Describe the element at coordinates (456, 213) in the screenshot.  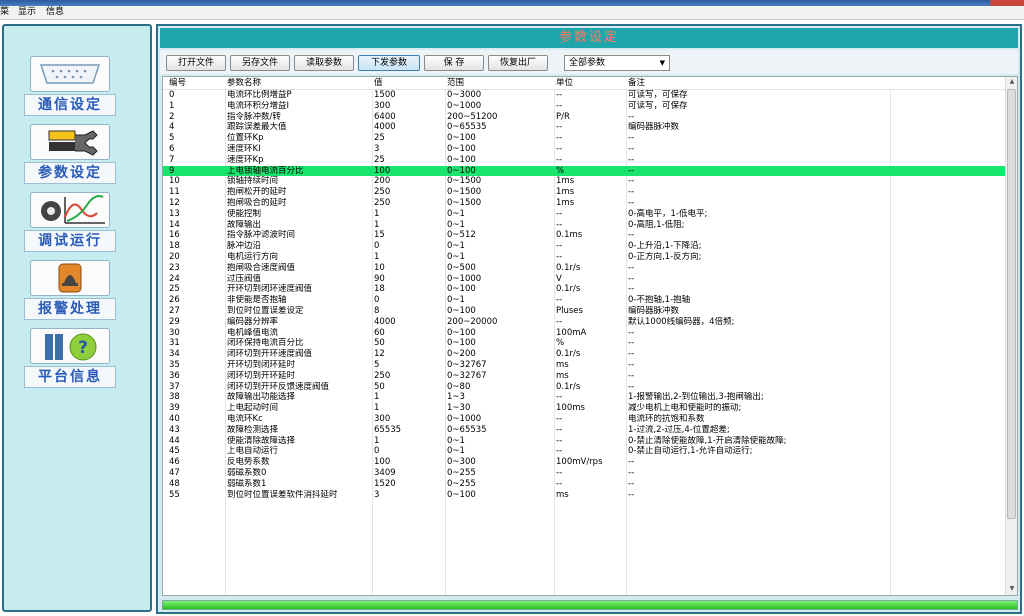
I see `cell-range: 0~1` at that location.